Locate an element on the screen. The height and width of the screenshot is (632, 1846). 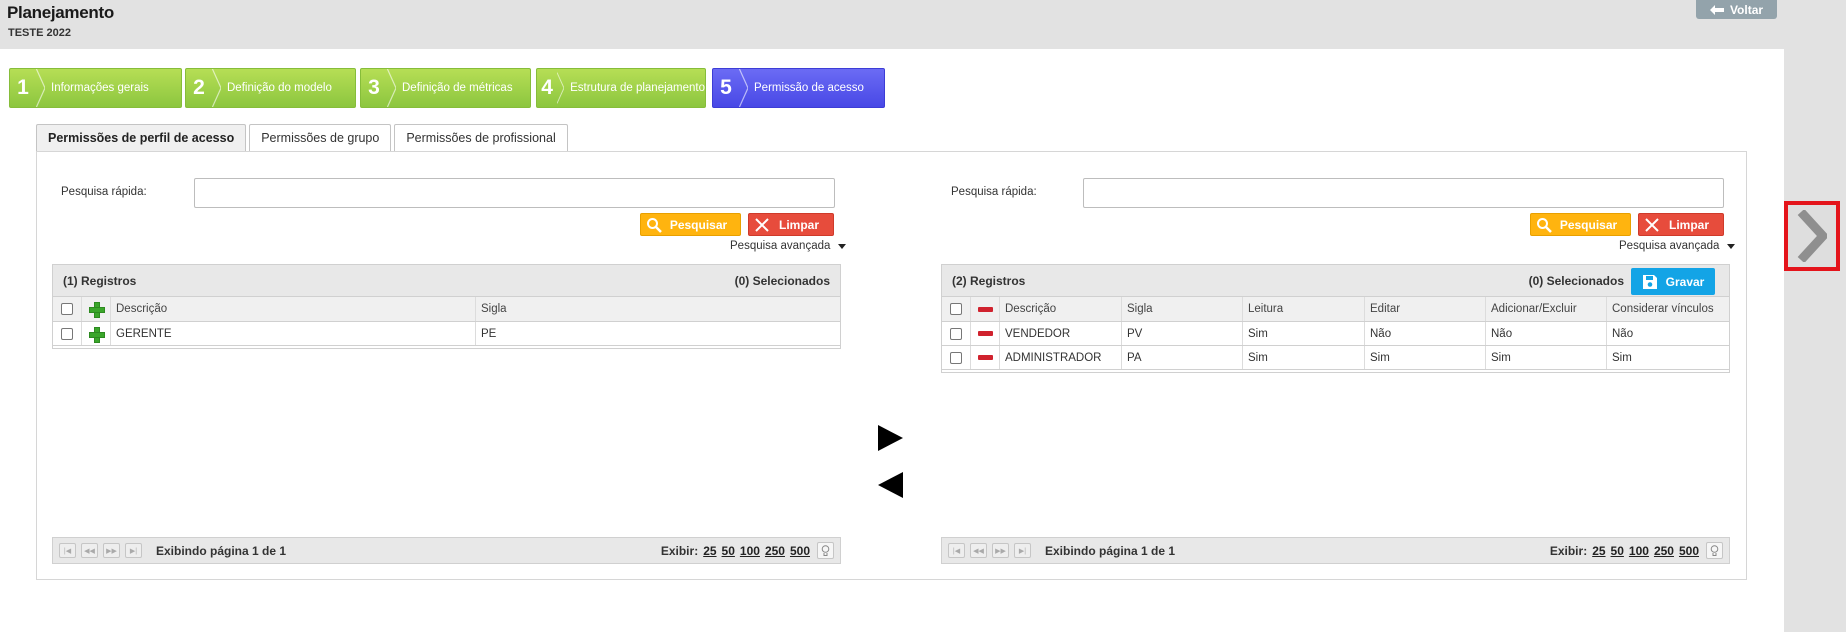
left-pager-nav: |◀ ◀◀ ▶▶ ▶| is located at coordinates (100, 550).